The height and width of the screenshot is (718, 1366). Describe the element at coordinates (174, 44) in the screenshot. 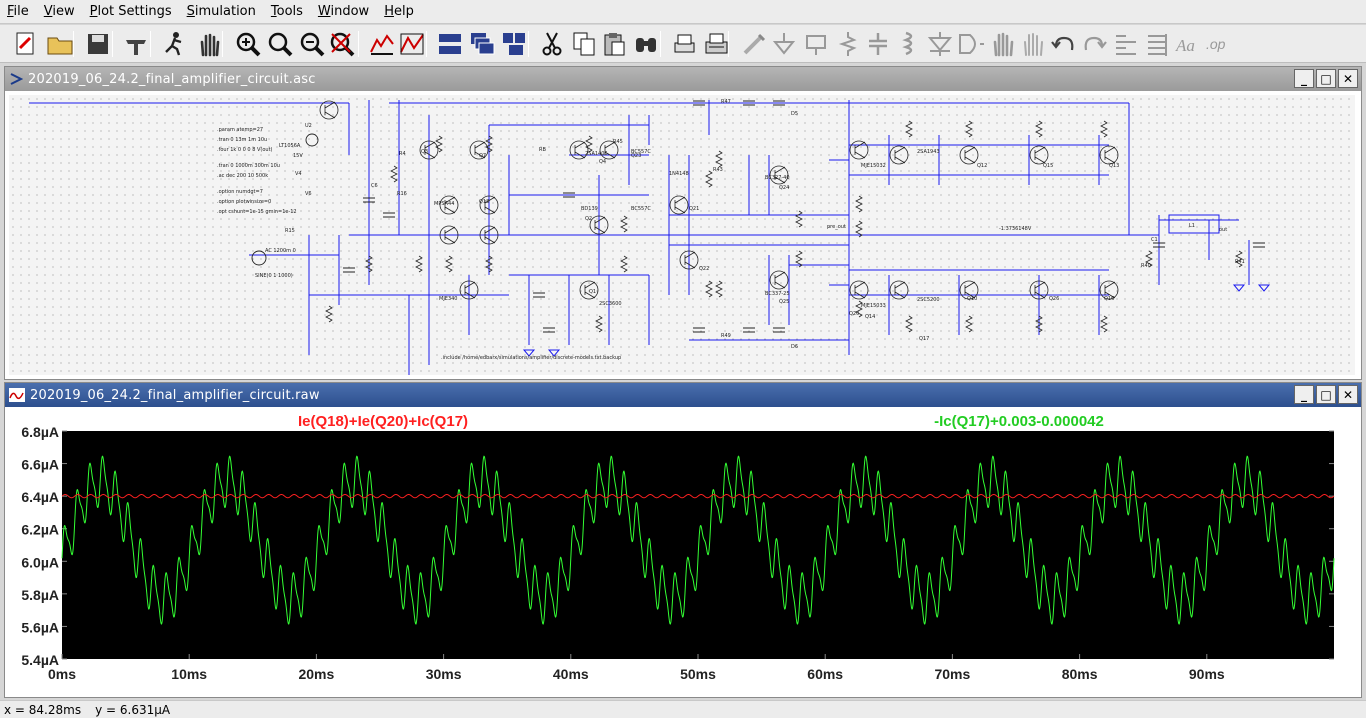

I see `run-icon` at that location.